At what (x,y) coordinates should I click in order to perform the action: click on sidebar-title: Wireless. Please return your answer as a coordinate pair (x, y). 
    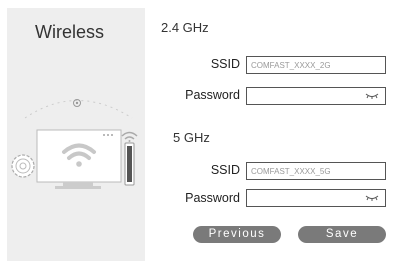
    Looking at the image, I should click on (70, 32).